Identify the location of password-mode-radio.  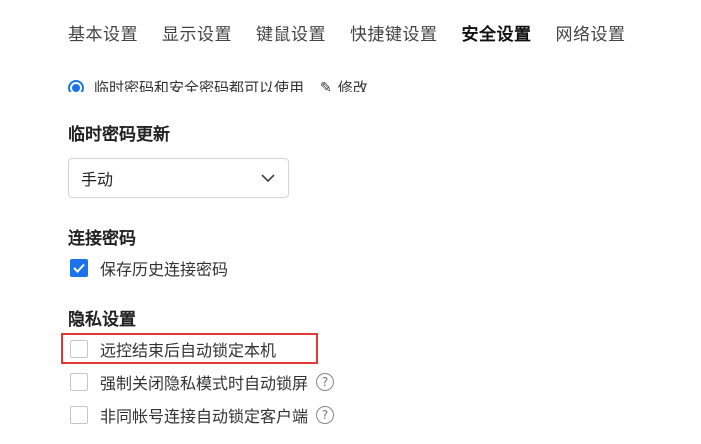
(76, 85).